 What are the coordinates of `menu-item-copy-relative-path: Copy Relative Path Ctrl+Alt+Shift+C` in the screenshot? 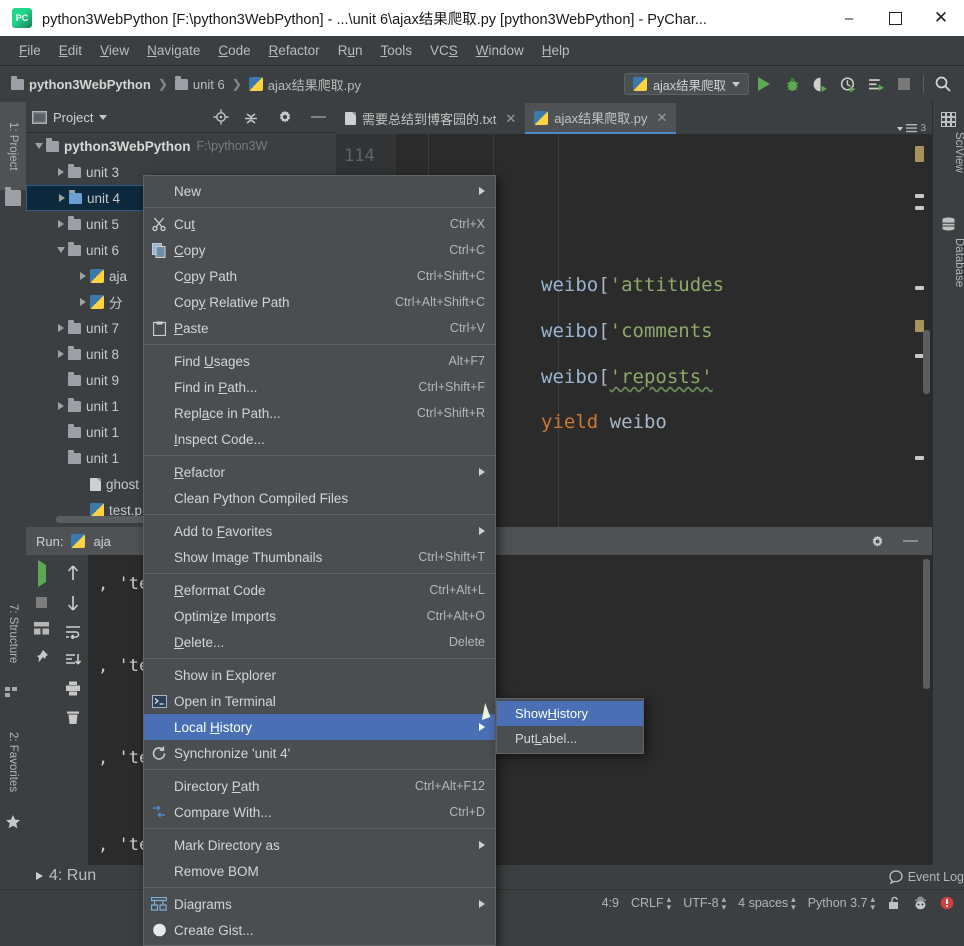 It's located at (319, 302).